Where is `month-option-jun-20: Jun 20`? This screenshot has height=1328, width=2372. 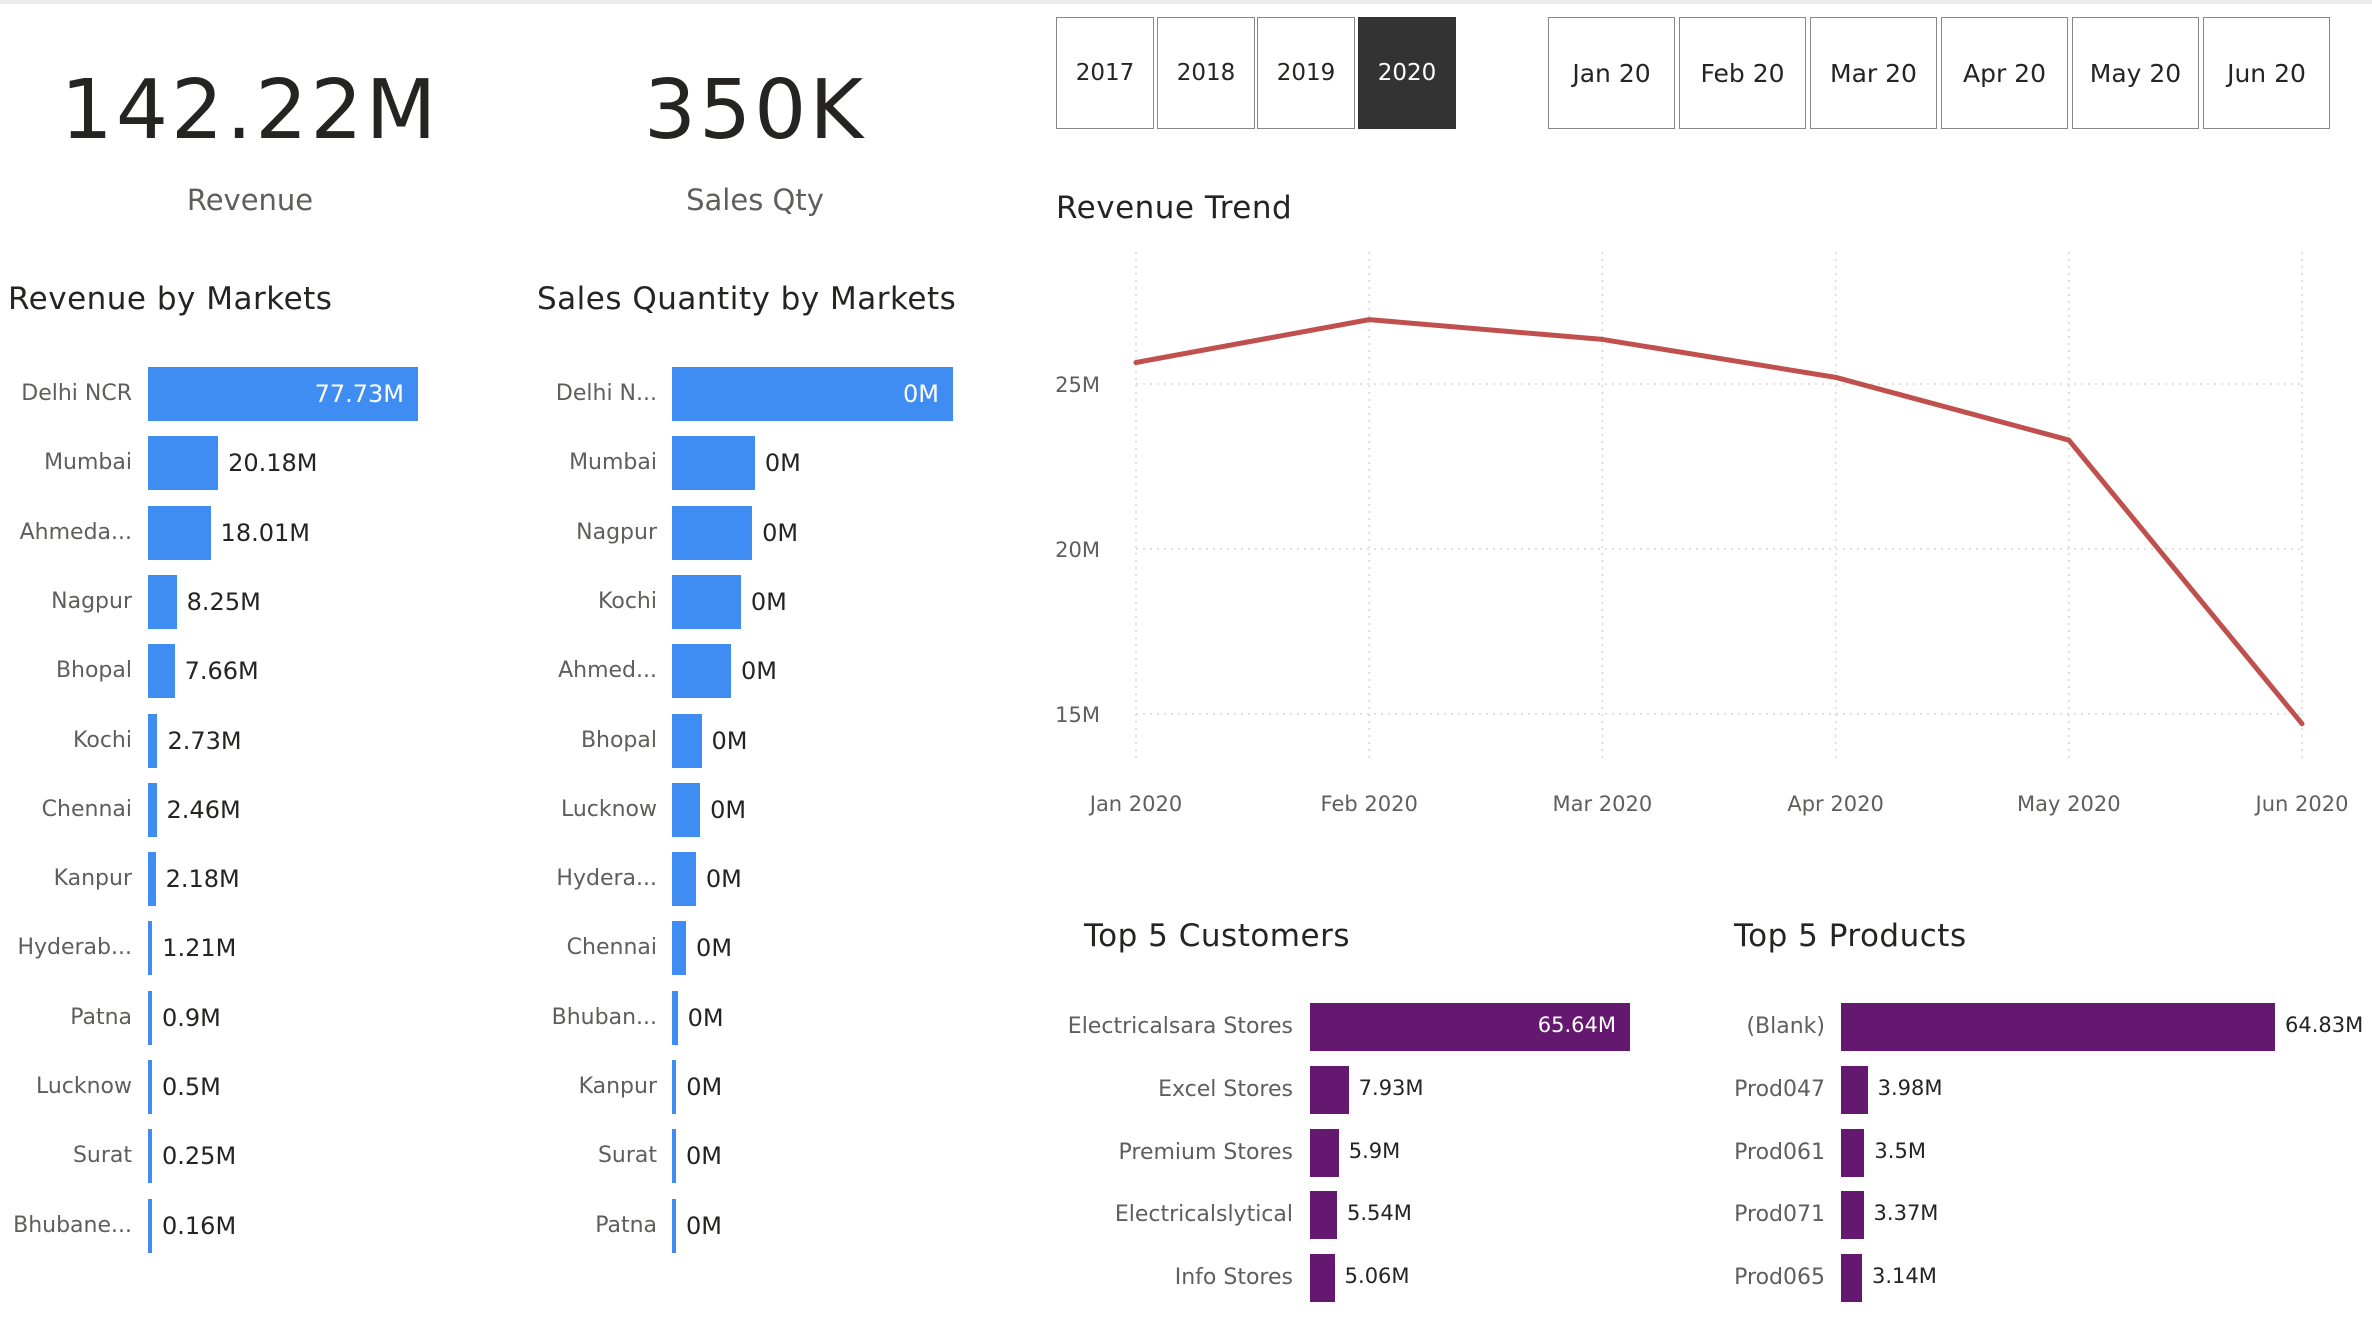
month-option-jun-20: Jun 20 is located at coordinates (2266, 73).